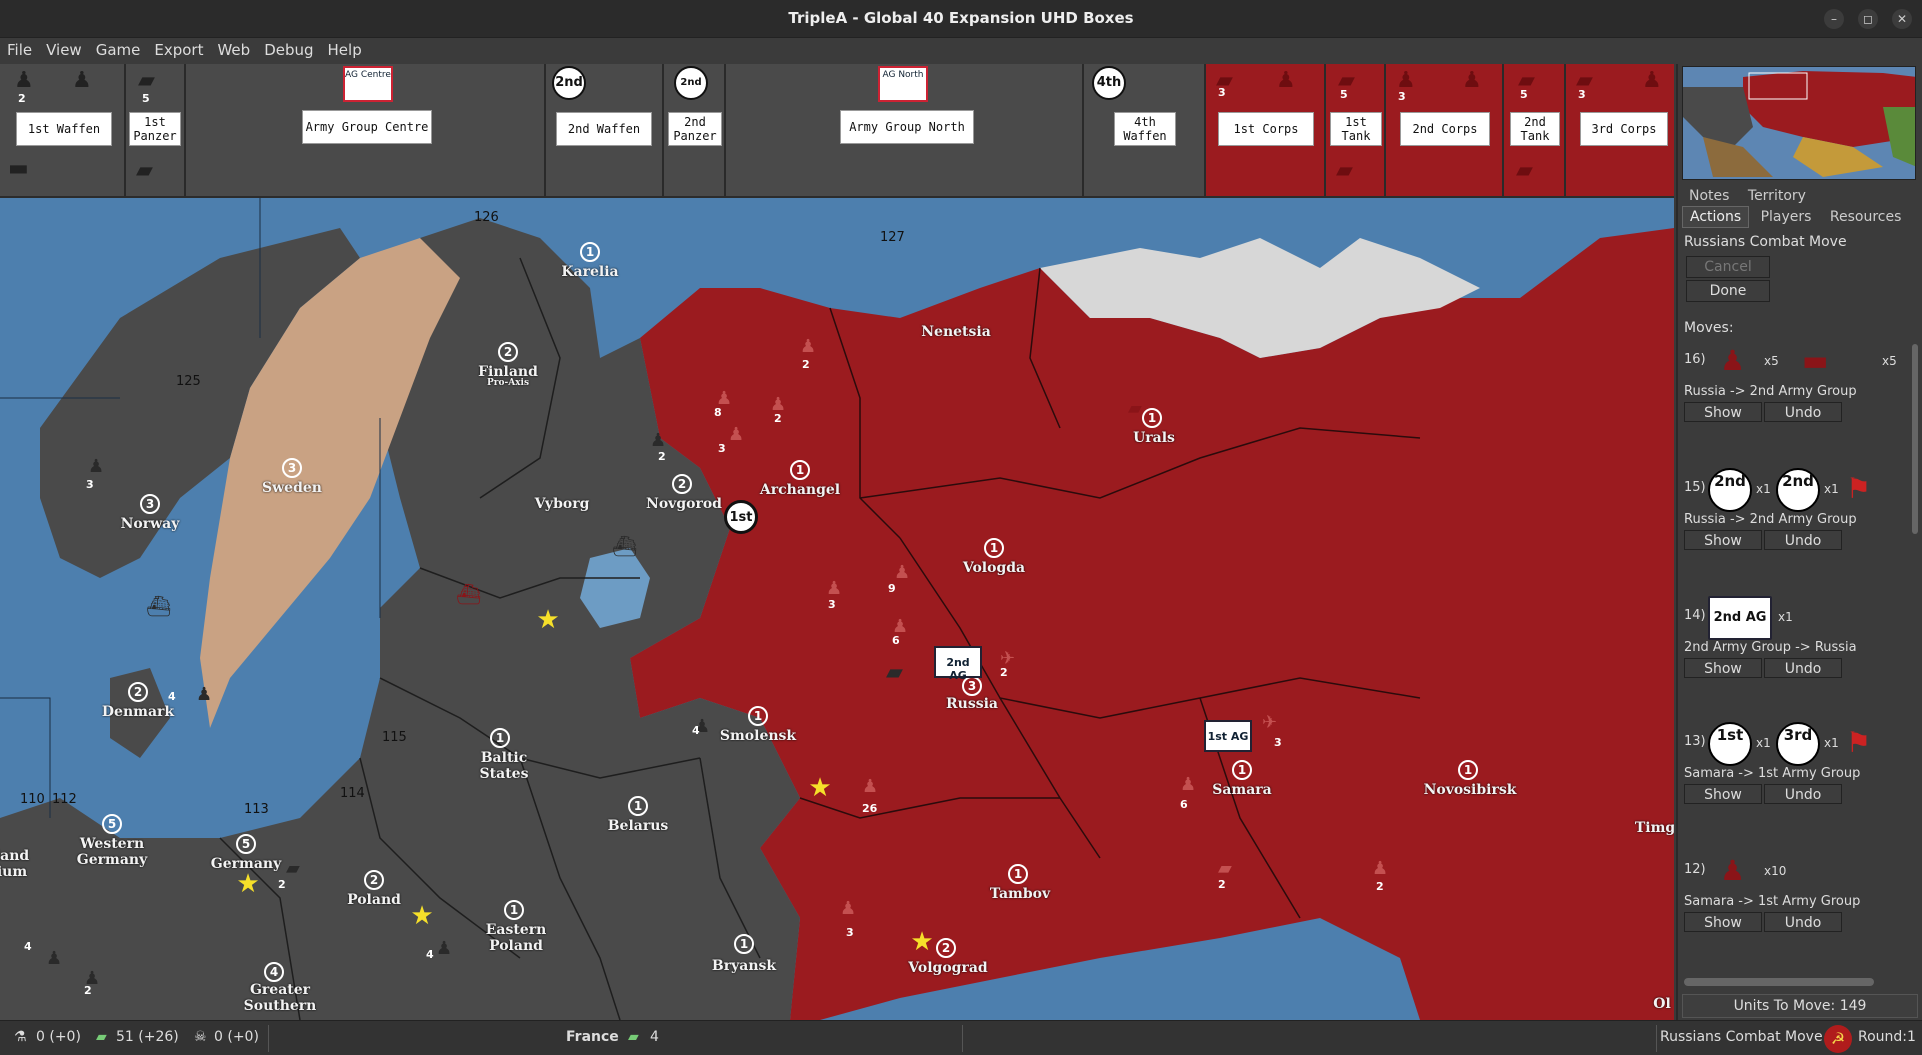  I want to click on minimap, so click(1799, 123).